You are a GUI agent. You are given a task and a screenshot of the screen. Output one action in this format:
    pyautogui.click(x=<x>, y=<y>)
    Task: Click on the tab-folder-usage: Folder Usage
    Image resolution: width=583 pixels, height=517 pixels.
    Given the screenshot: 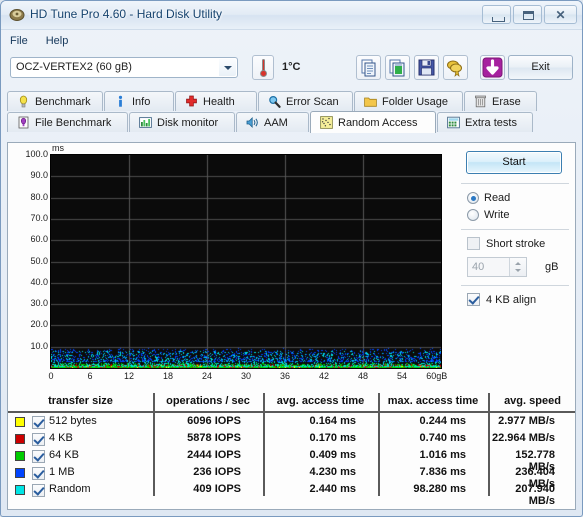 What is the action you would take?
    pyautogui.click(x=408, y=101)
    